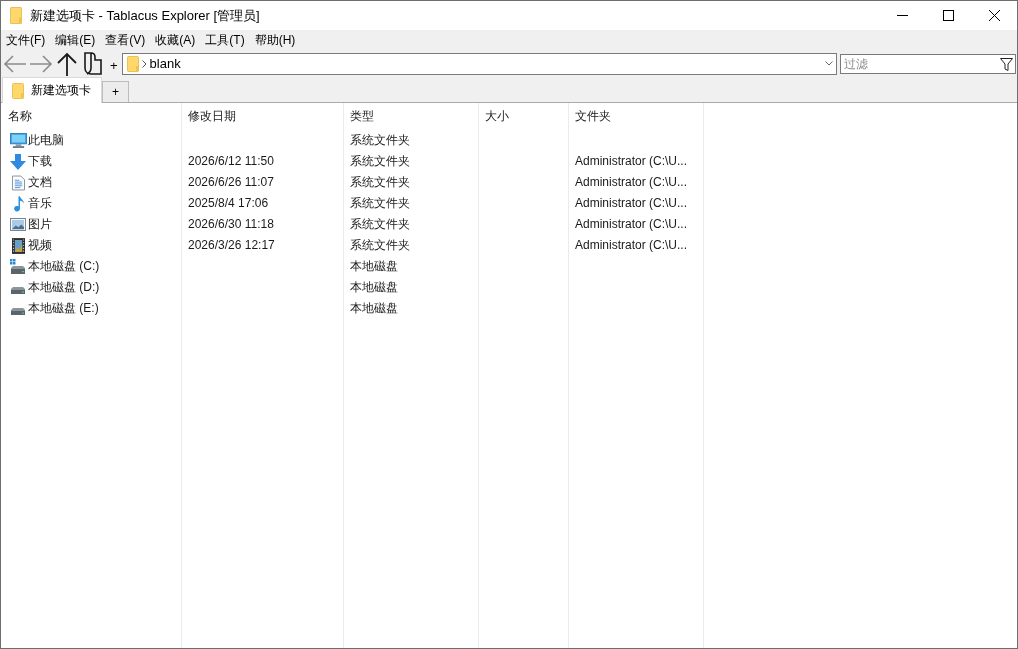  Describe the element at coordinates (18, 224) in the screenshot. I see `picture-icon` at that location.